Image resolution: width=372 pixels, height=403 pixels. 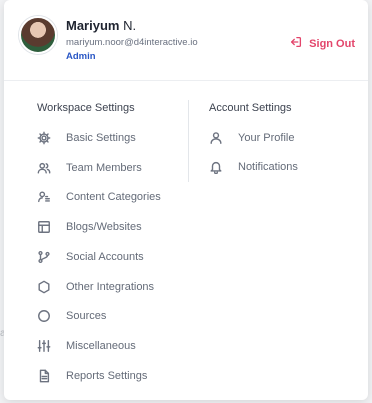 What do you see at coordinates (44, 227) in the screenshot?
I see `layout-icon` at bounding box center [44, 227].